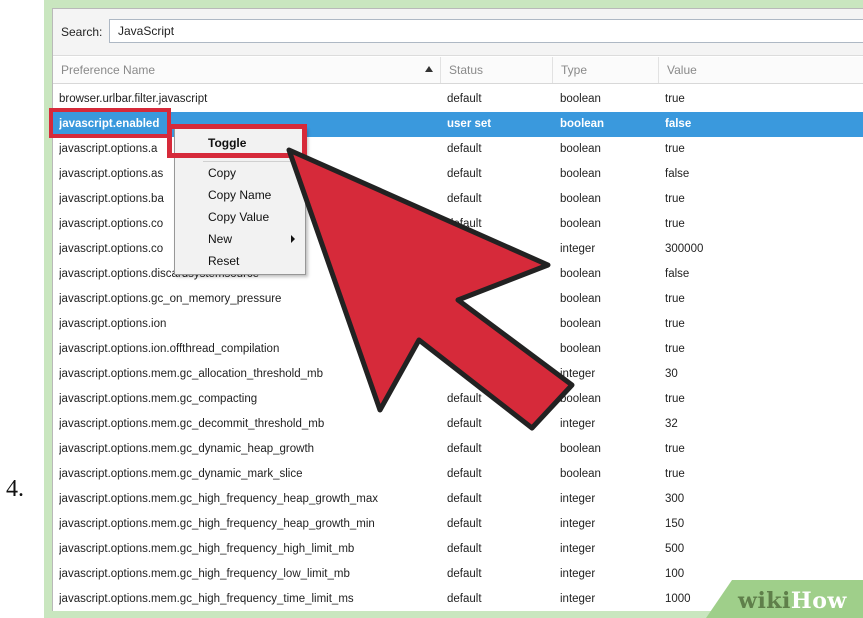 The width and height of the screenshot is (863, 618). I want to click on wikihow-logo: wikiHow, so click(792, 601).